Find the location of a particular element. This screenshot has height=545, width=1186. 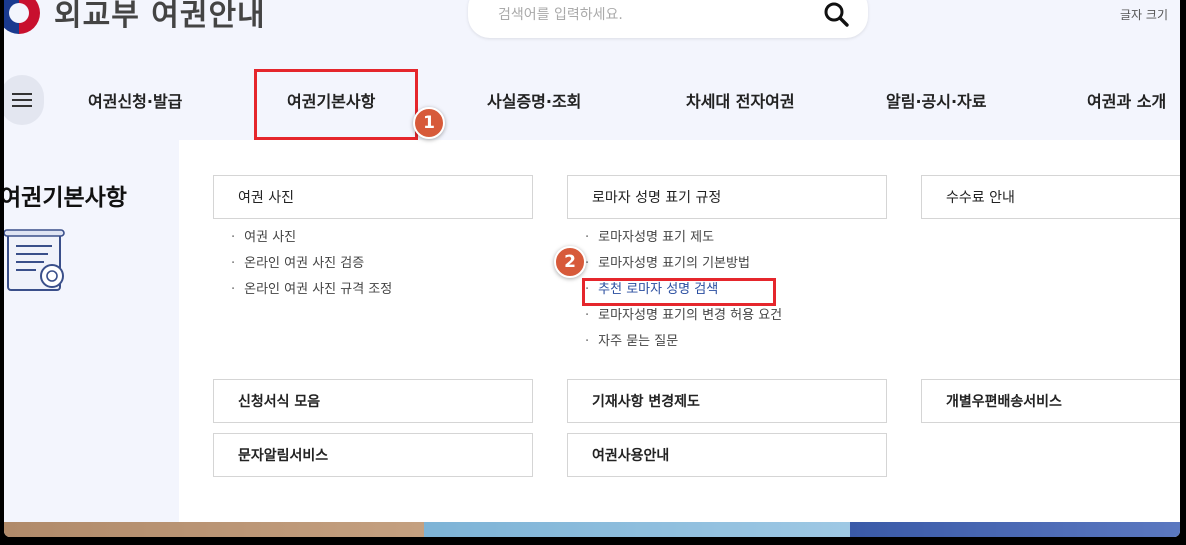

site-title: 외교부 여권안내 is located at coordinates (160, 17).